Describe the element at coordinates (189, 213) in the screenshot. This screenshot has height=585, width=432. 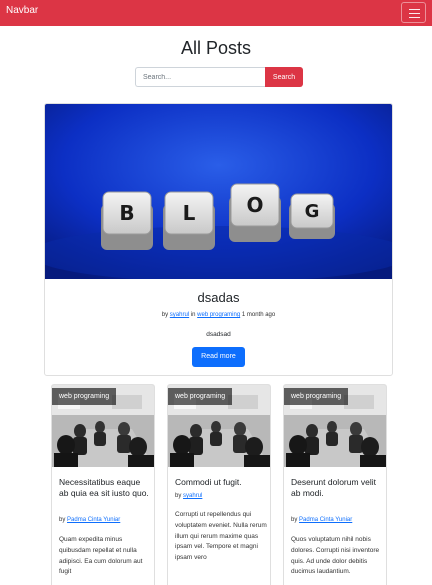
I see `key-letter: L` at that location.